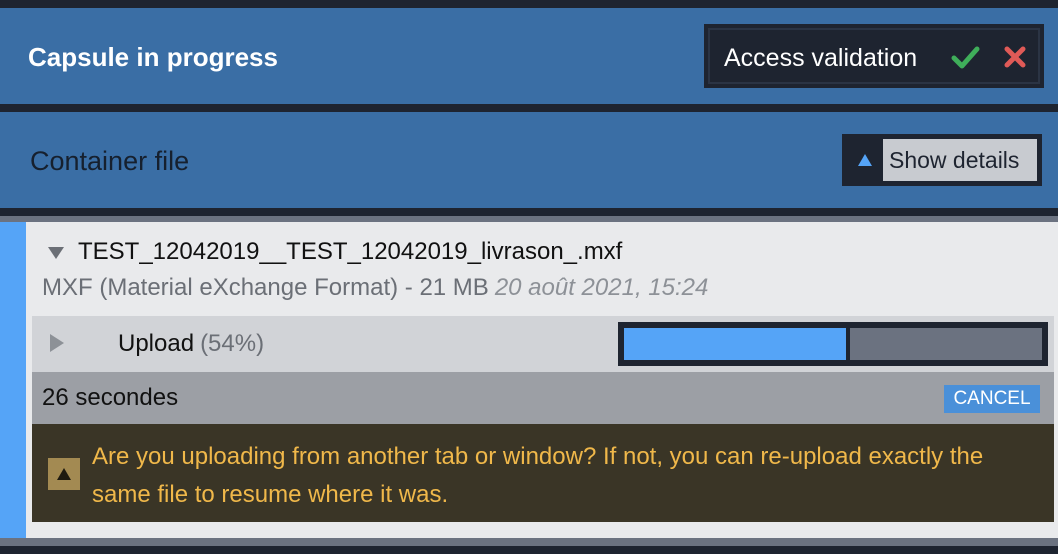  Describe the element at coordinates (156, 343) in the screenshot. I see `upload-text: Upload` at that location.